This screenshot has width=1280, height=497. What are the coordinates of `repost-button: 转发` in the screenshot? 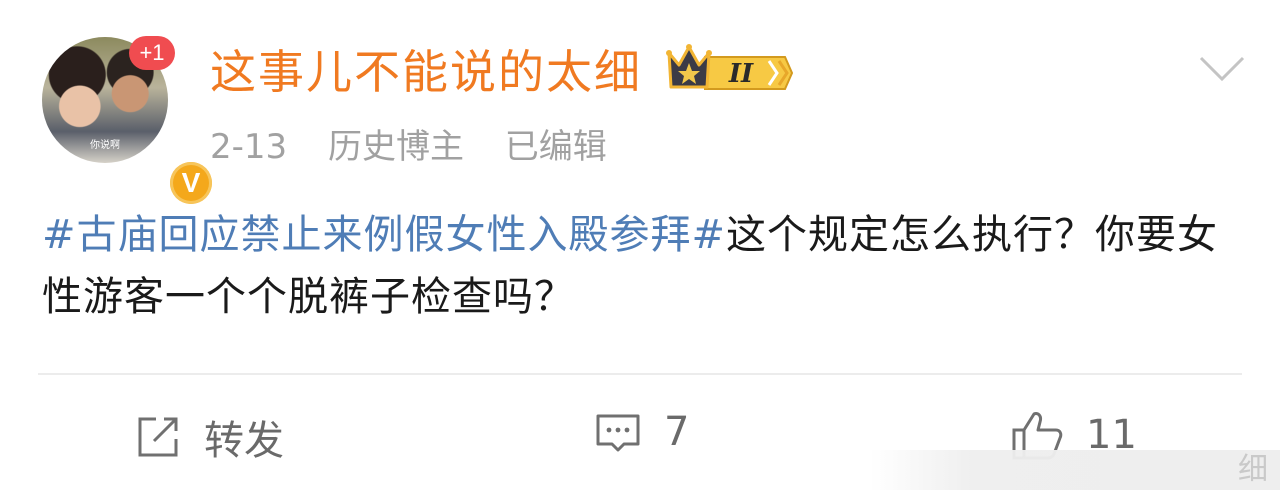 It's located at (209, 437).